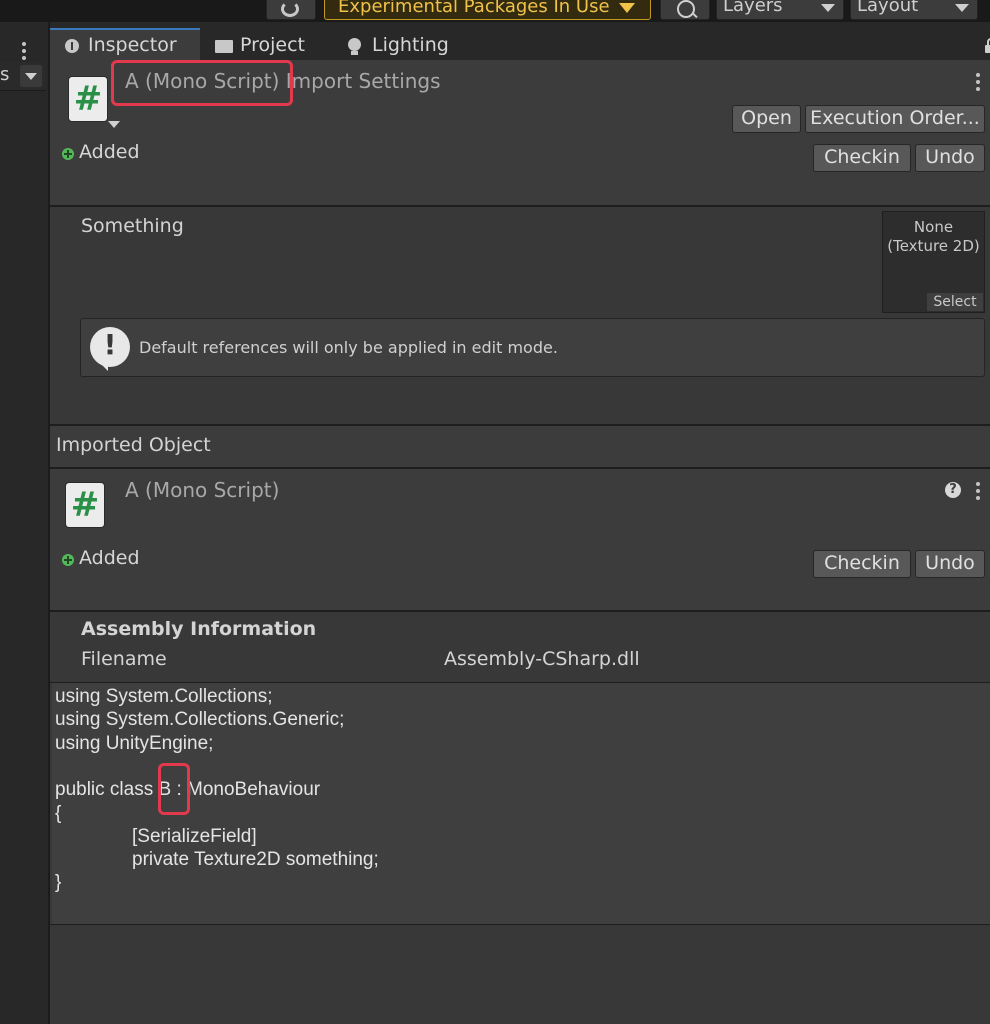 This screenshot has width=990, height=1024. I want to click on history-button, so click(291, 10).